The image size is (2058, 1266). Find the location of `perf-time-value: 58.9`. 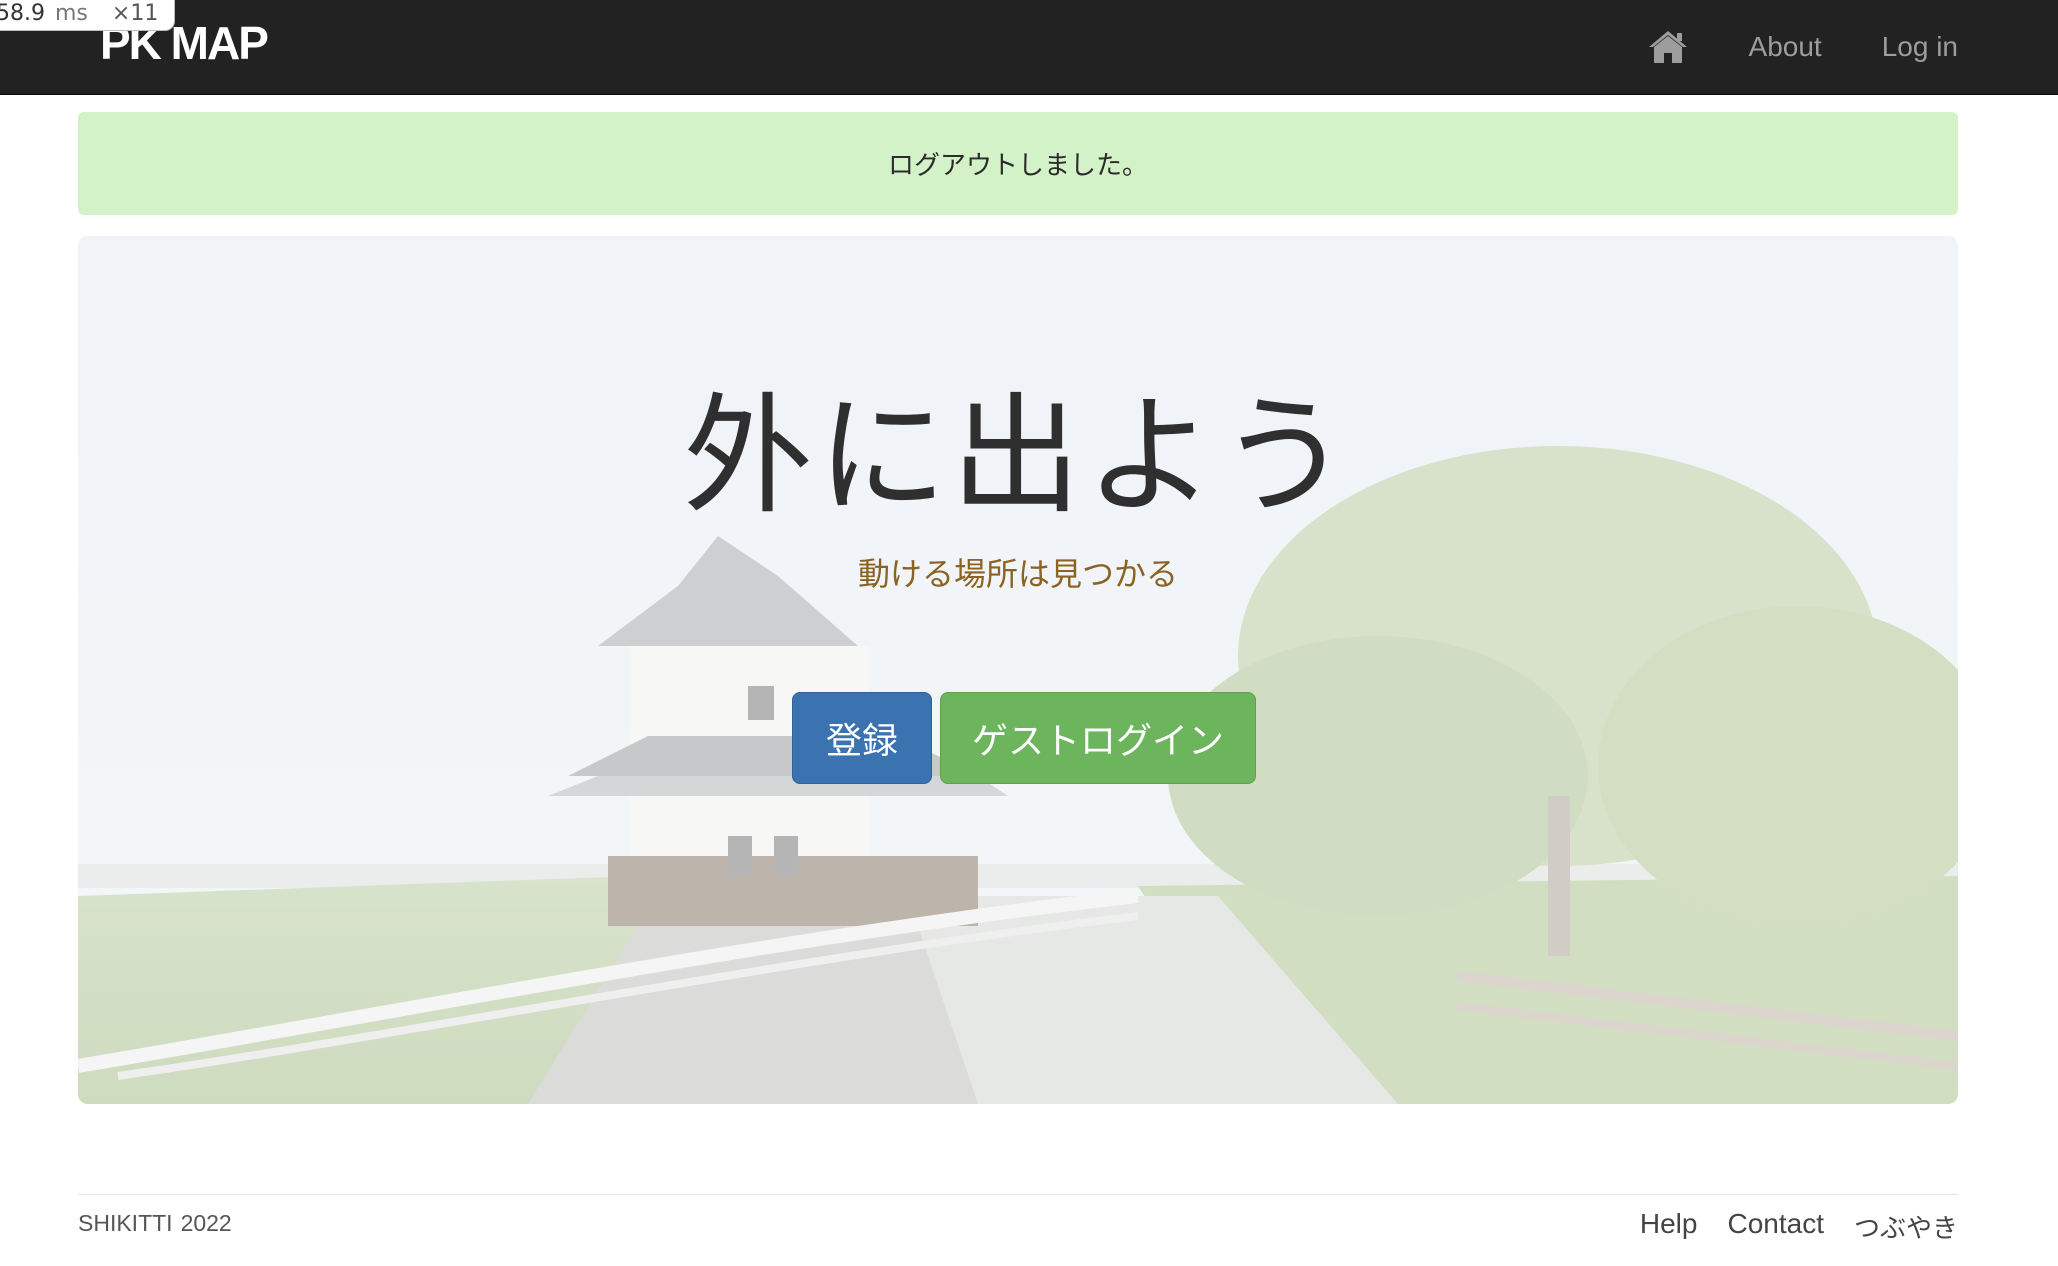

perf-time-value: 58.9 is located at coordinates (22, 13).